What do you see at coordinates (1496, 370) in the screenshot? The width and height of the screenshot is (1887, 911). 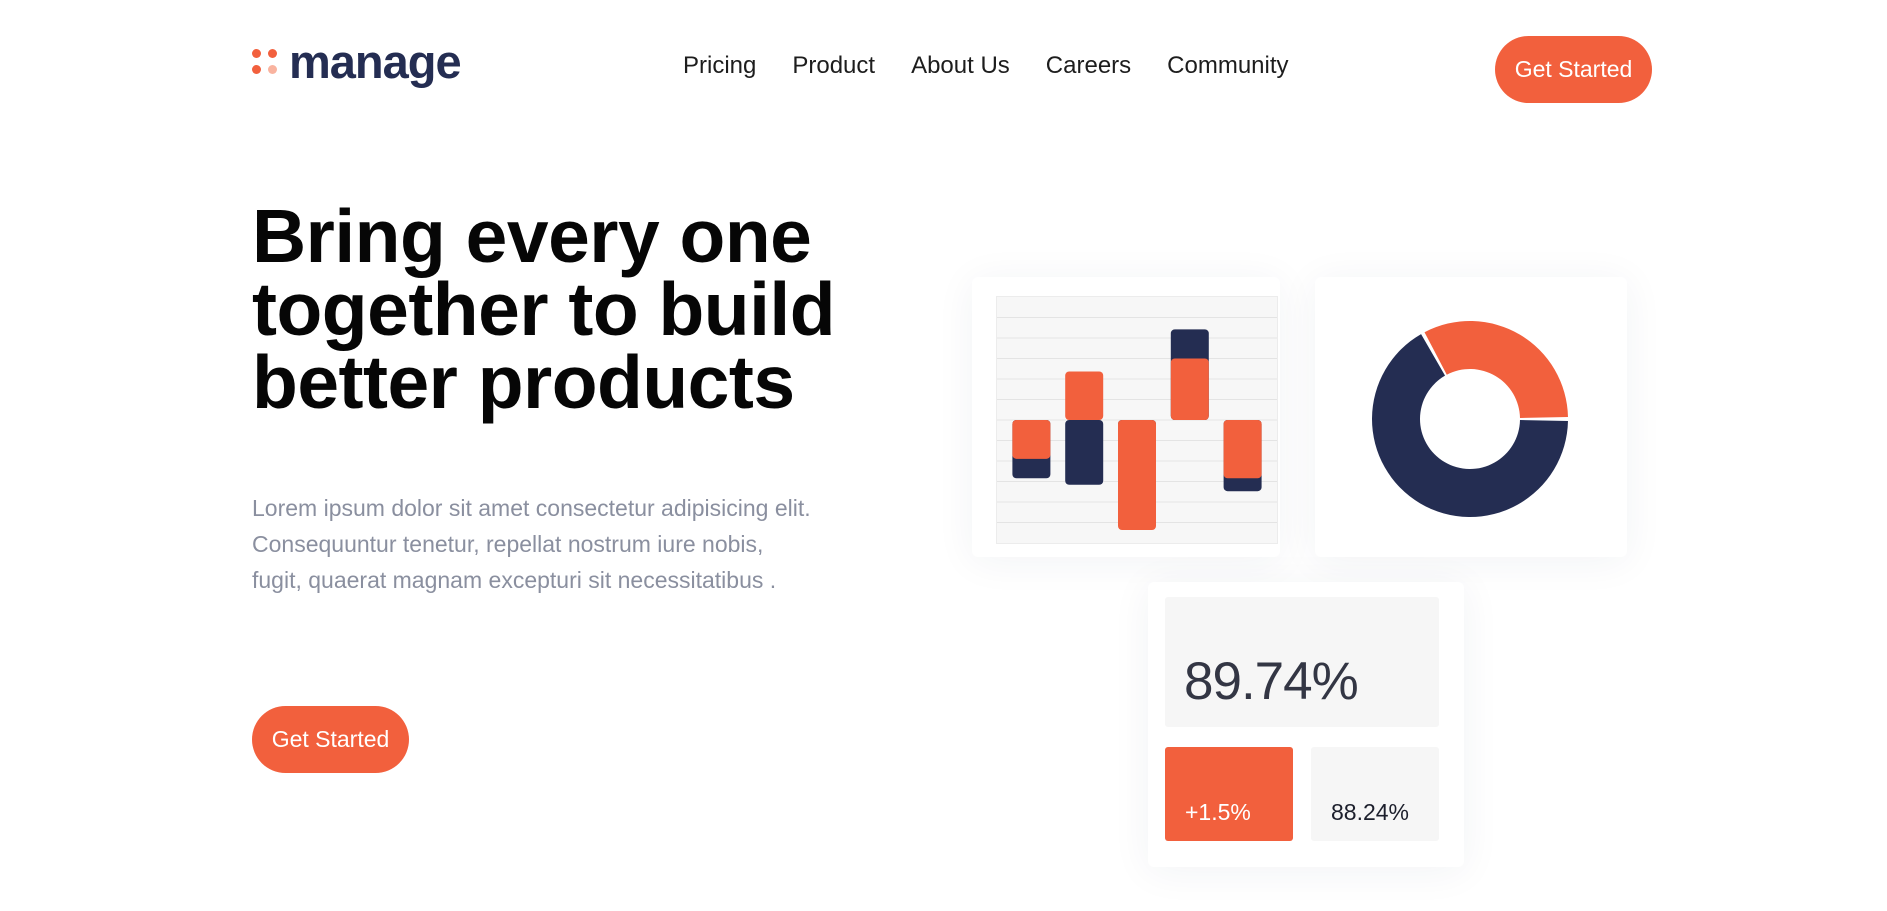 I see `donut-slice` at bounding box center [1496, 370].